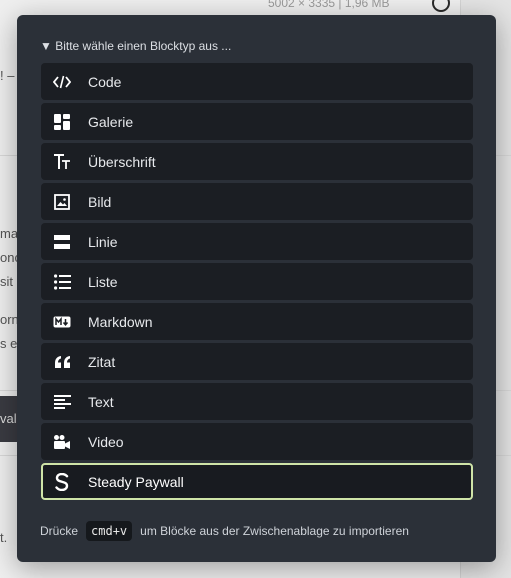 This screenshot has width=511, height=578. I want to click on block-item-label: Video, so click(106, 441).